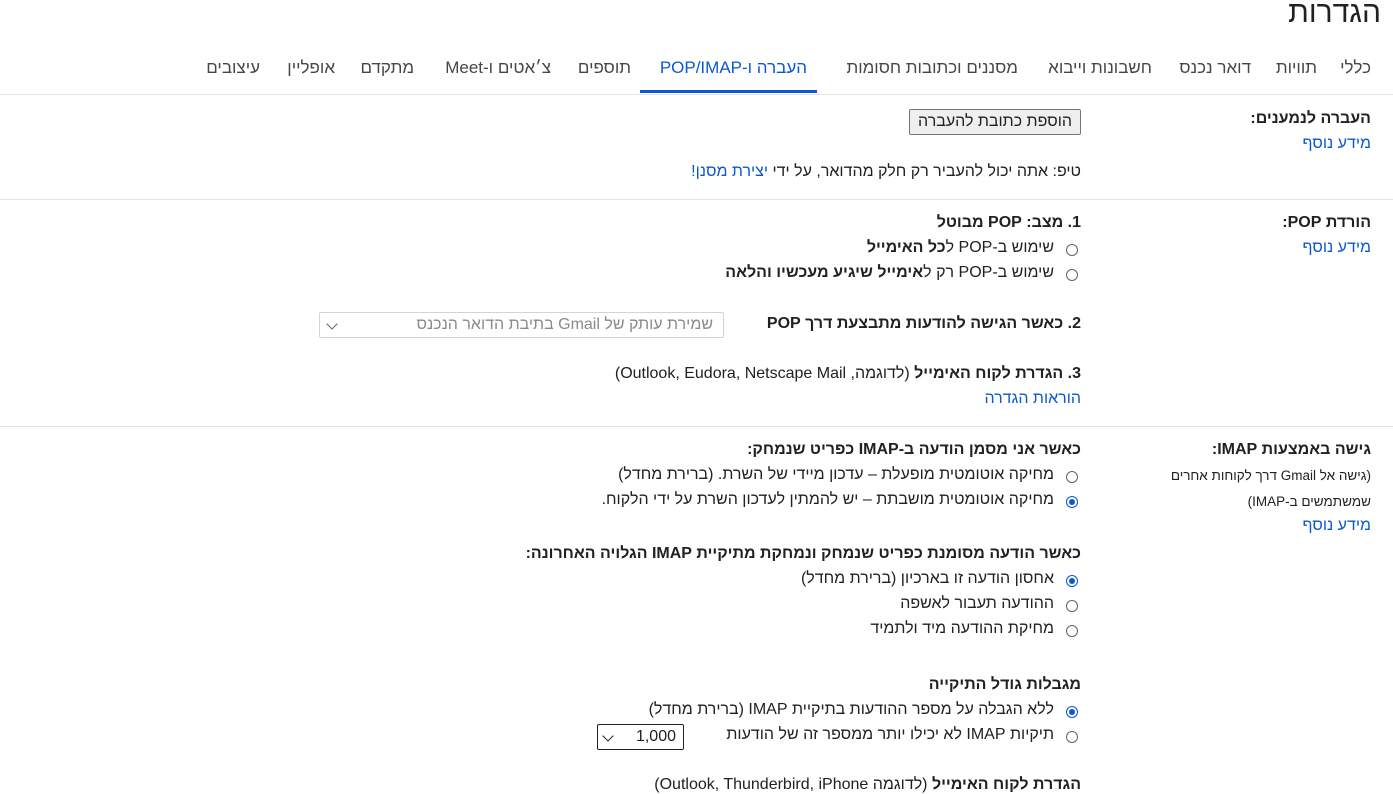 Image resolution: width=1393 pixels, height=794 pixels. I want to click on tab-forwarding-pop-imap: העברה ו-POP/IMAP, so click(733, 68).